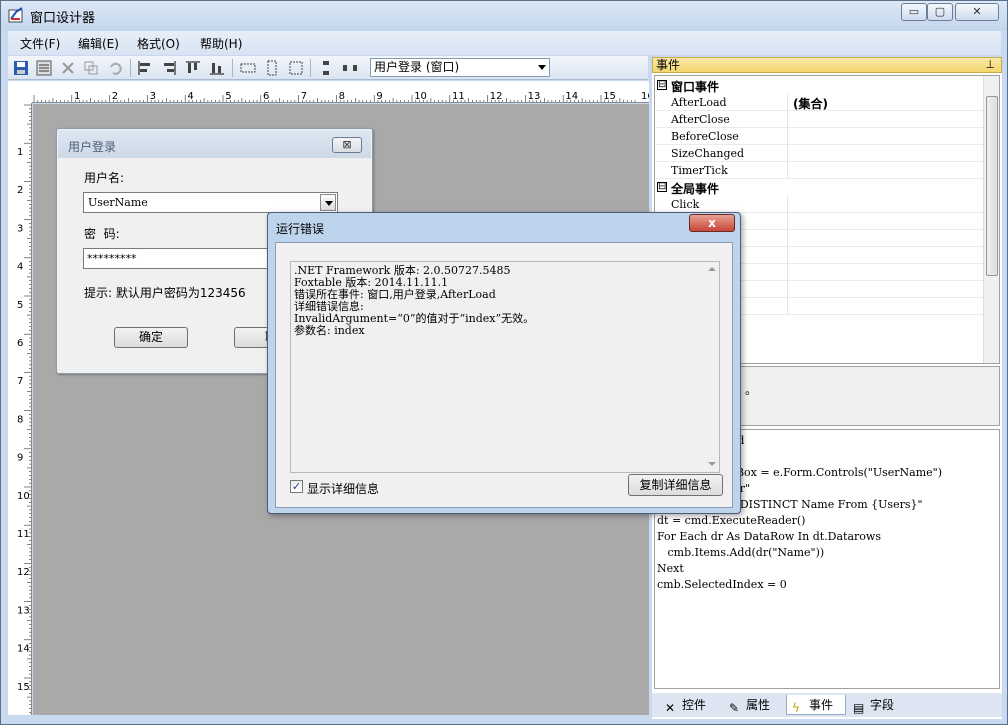 This screenshot has height=725, width=1008. What do you see at coordinates (708, 153) in the screenshot?
I see `event-name: SizeChanged` at bounding box center [708, 153].